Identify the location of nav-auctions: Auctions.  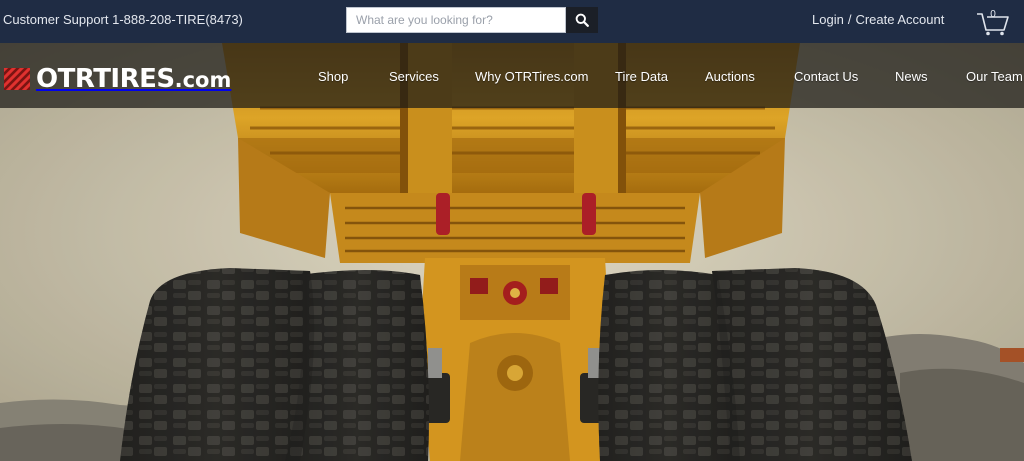
(730, 76).